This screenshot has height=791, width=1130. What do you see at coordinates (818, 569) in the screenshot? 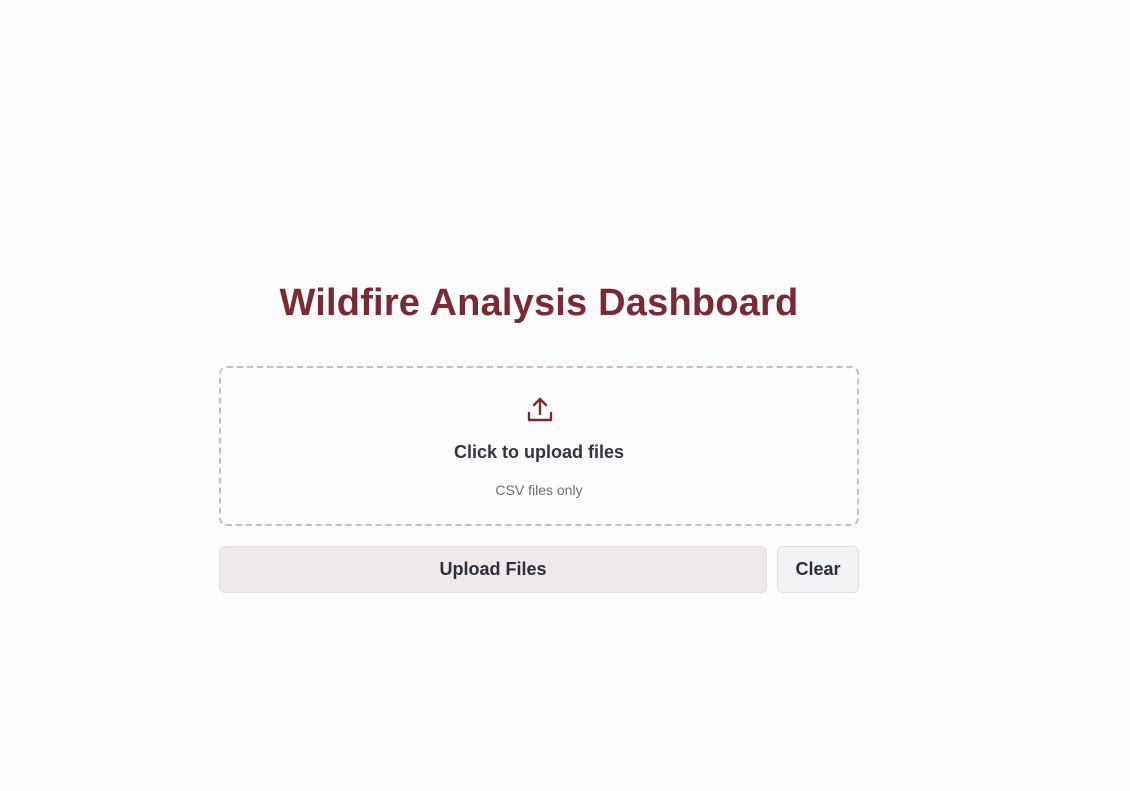
I see `clear-button: Clear` at bounding box center [818, 569].